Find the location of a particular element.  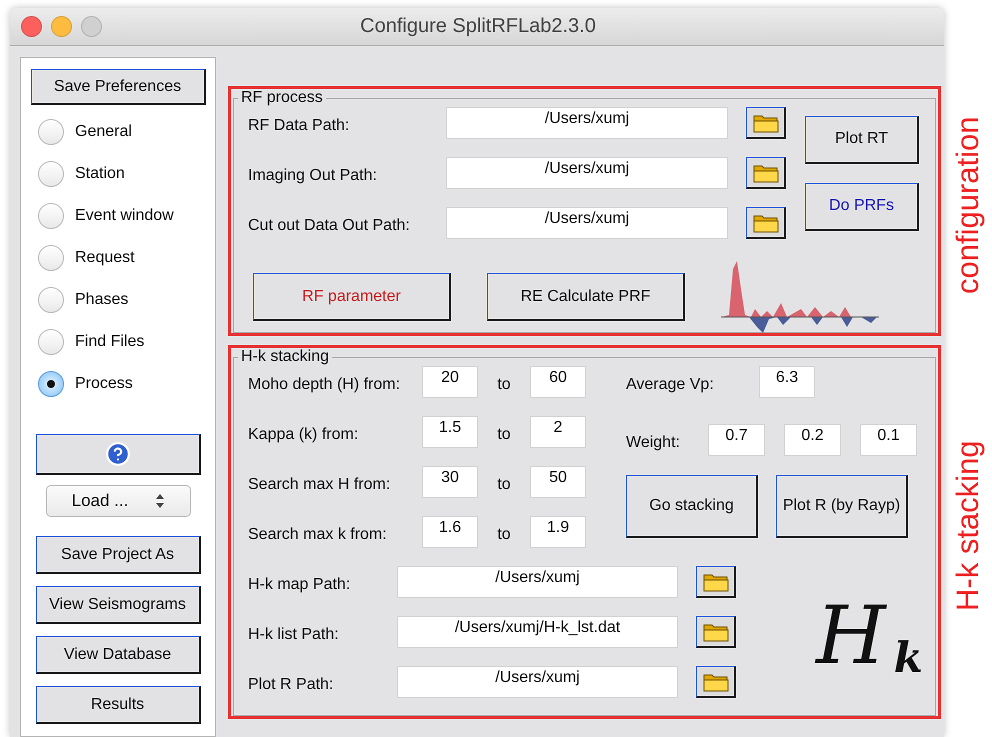

radio-label: Request is located at coordinates (105, 258).